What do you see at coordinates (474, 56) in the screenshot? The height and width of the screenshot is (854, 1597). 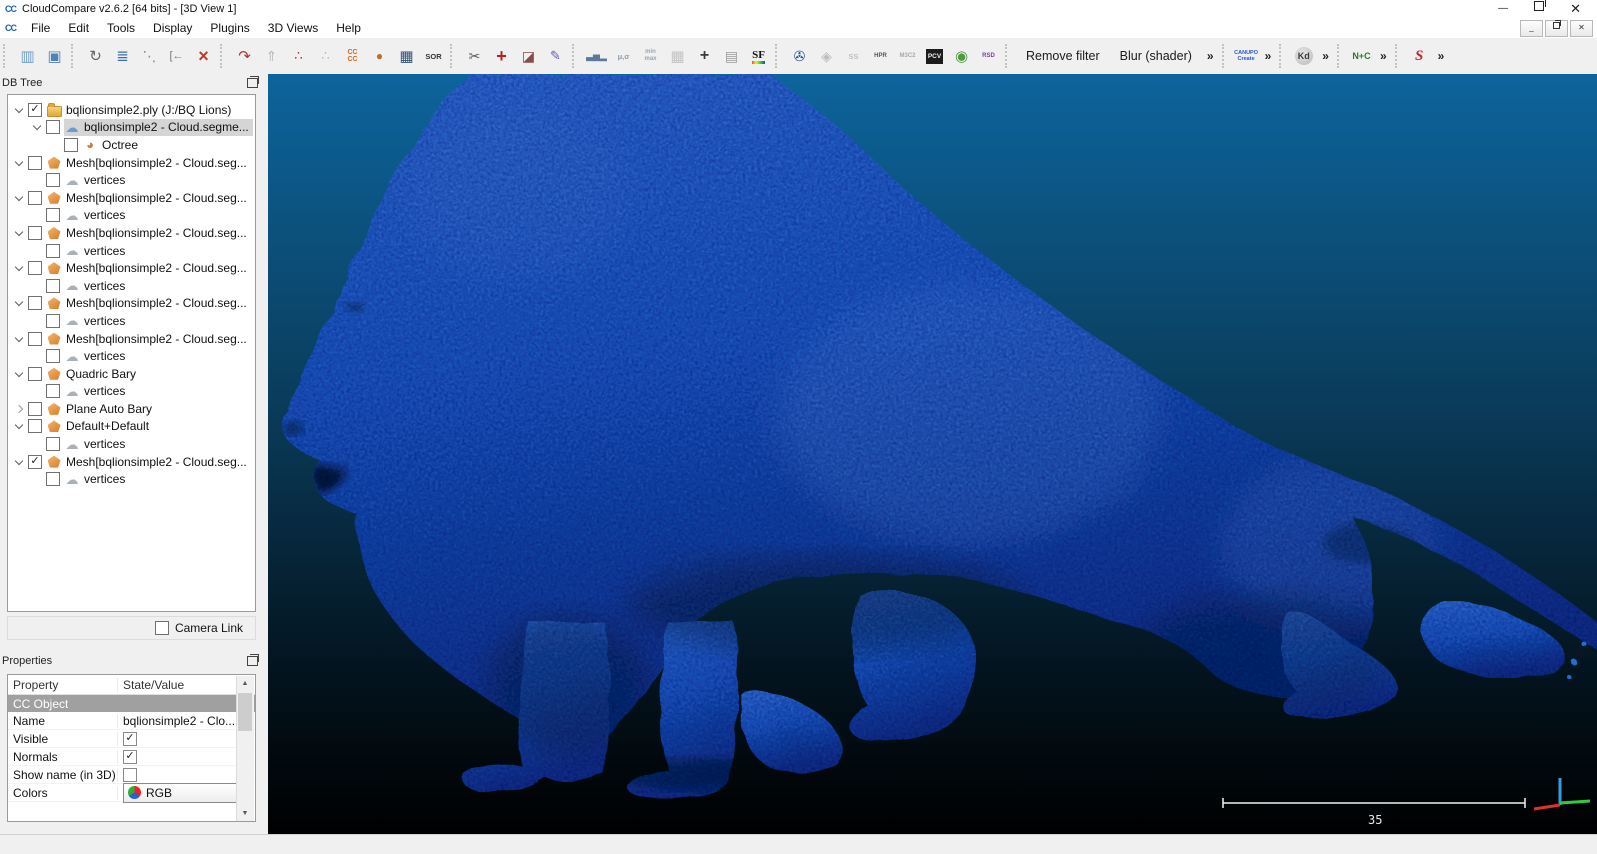 I see `crop-icon: ✂` at bounding box center [474, 56].